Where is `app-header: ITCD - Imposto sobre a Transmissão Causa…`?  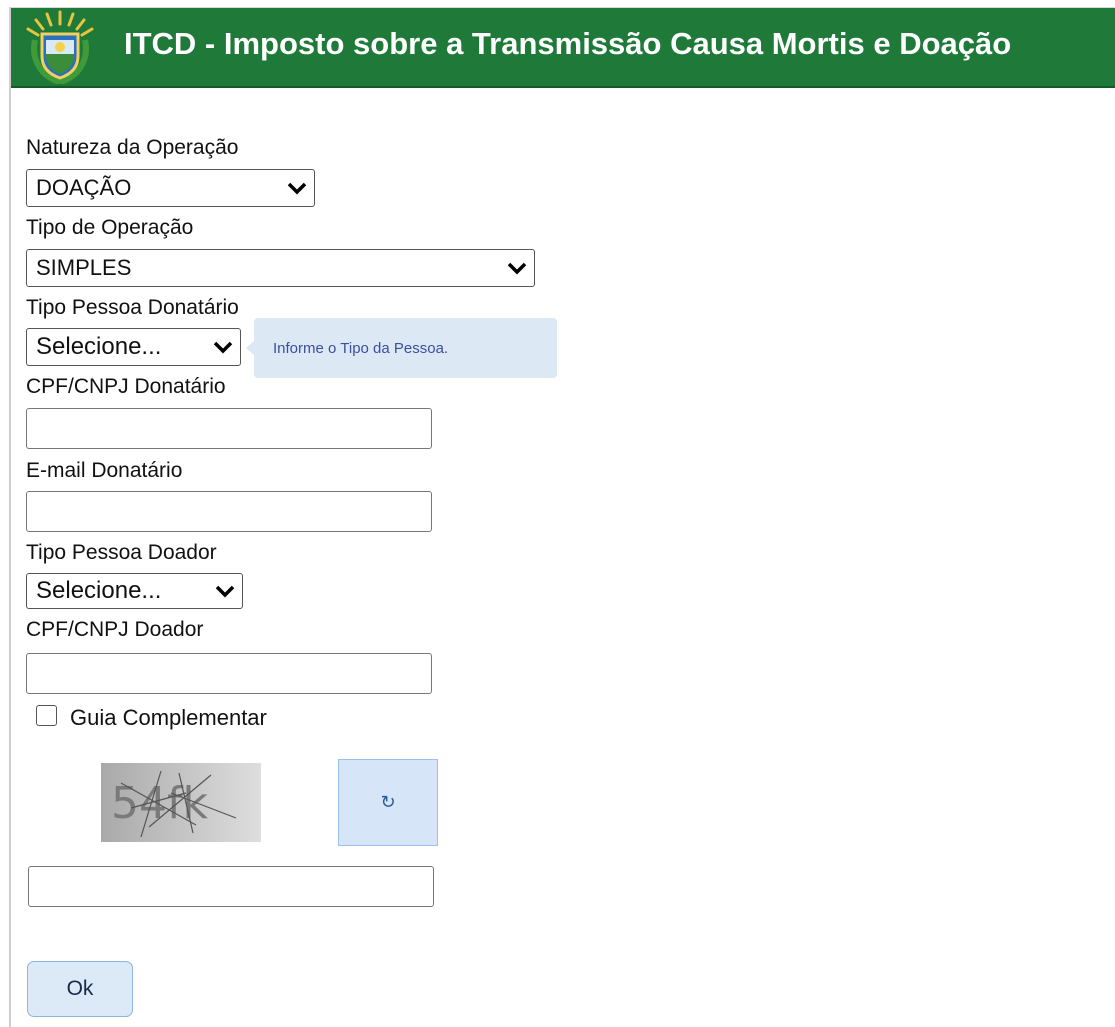
app-header: ITCD - Imposto sobre a Transmissão Causa… is located at coordinates (563, 48).